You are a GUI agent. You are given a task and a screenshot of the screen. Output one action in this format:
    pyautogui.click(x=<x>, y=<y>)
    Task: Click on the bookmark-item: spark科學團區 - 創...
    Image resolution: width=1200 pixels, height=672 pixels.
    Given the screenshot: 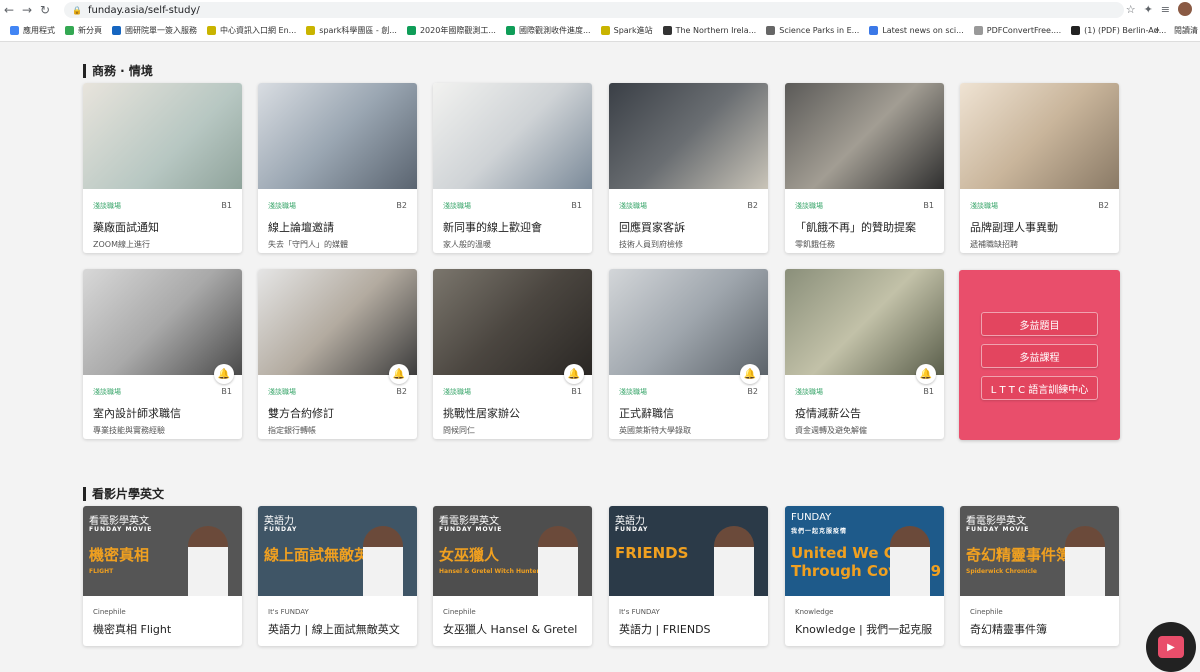 What is the action you would take?
    pyautogui.click(x=351, y=30)
    